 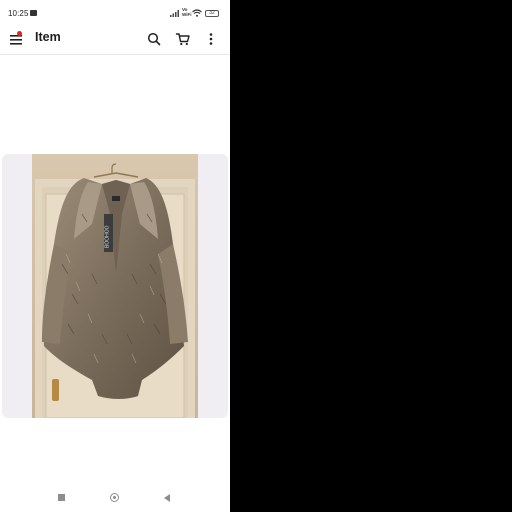 I want to click on status-time: 10:25, so click(x=18, y=13).